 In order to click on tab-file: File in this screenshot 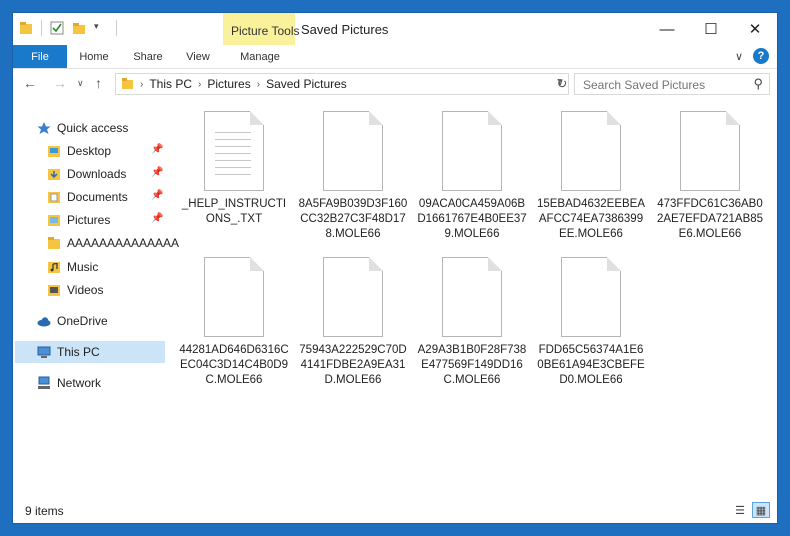, I will do `click(40, 56)`.